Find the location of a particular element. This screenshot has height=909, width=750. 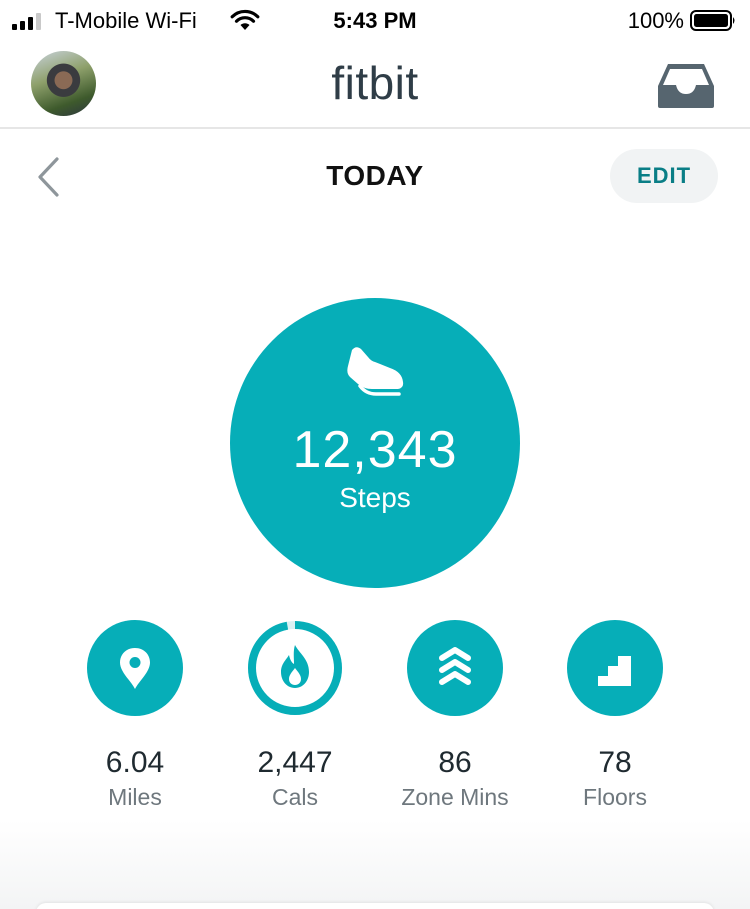

stat-value: 78 is located at coordinates (615, 762).